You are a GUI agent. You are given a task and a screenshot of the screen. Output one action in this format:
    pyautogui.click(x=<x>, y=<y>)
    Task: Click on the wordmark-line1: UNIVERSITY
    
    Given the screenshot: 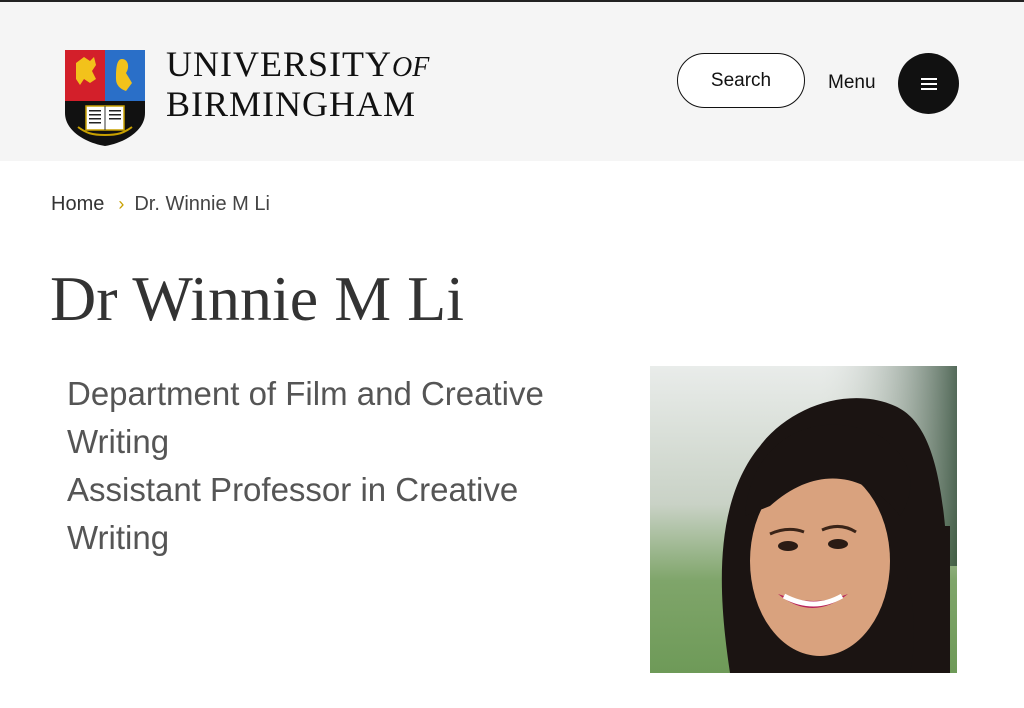 What is the action you would take?
    pyautogui.click(x=279, y=64)
    